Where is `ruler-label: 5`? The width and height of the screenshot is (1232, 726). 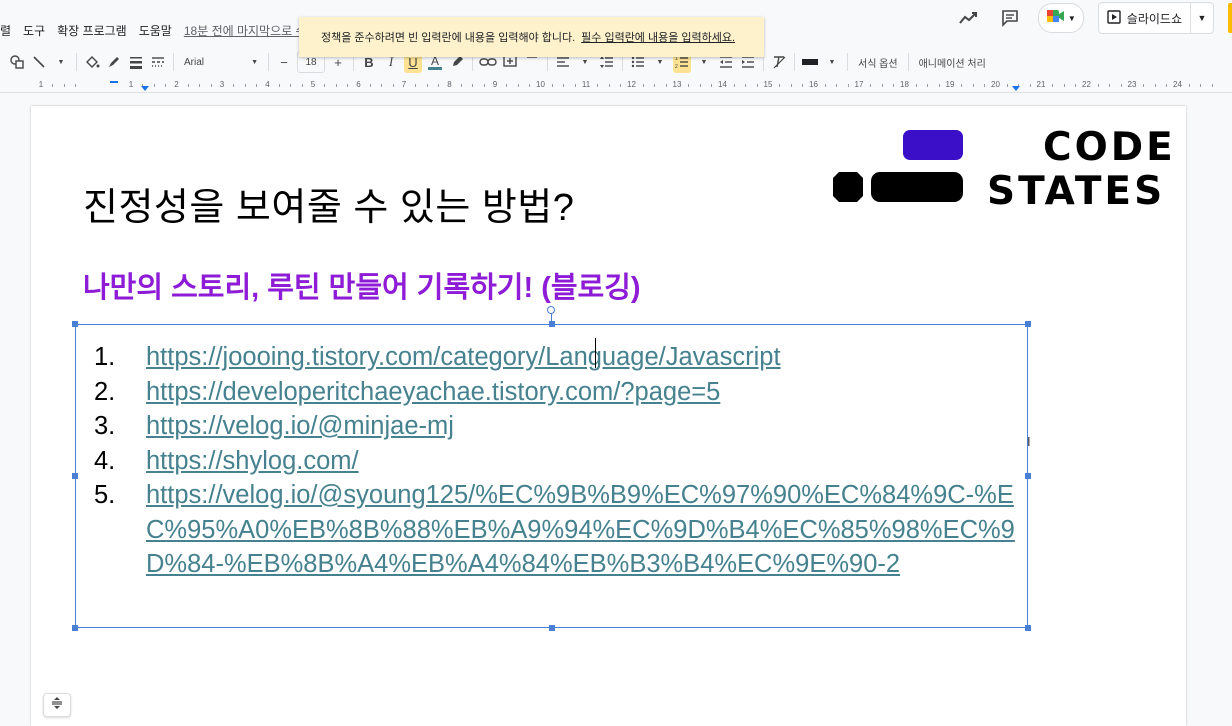
ruler-label: 5 is located at coordinates (313, 84).